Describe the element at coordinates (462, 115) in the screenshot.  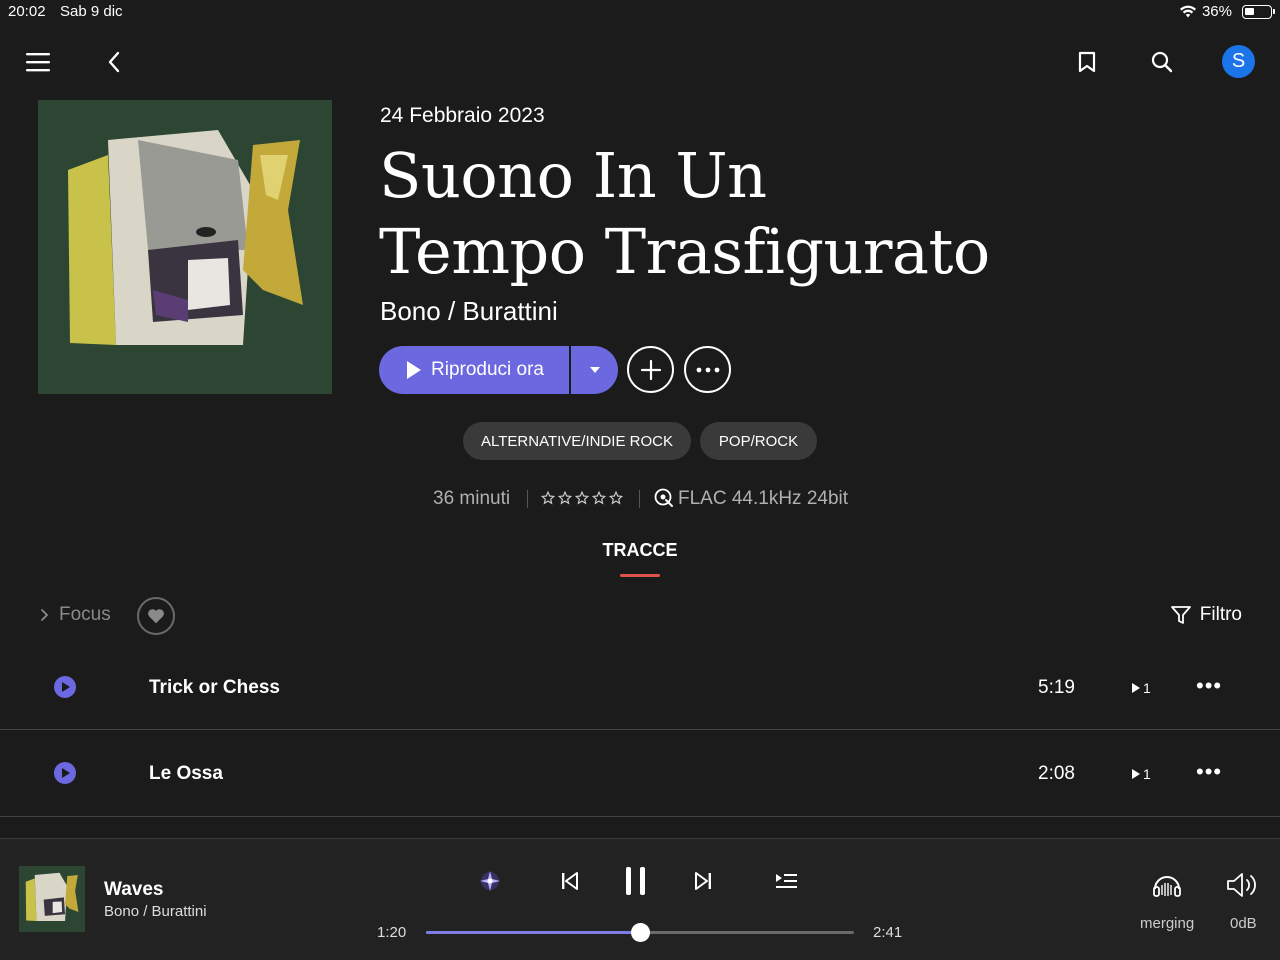
I see `release-date: 24 Febbraio 2023` at that location.